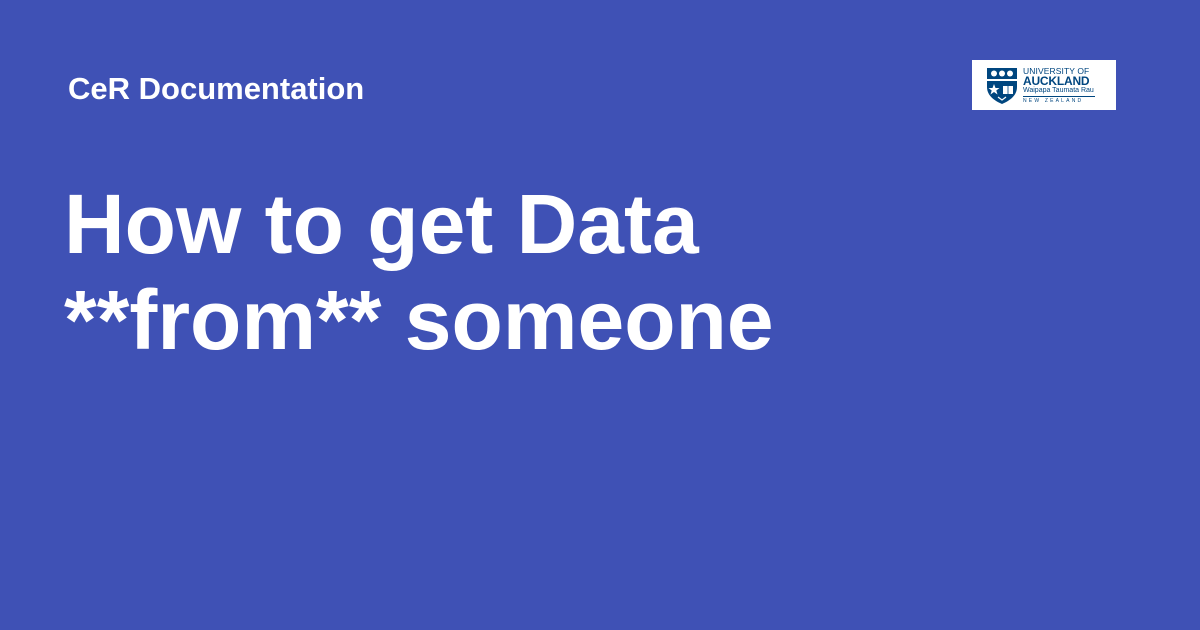  What do you see at coordinates (1059, 96) in the screenshot?
I see `logo-divider` at bounding box center [1059, 96].